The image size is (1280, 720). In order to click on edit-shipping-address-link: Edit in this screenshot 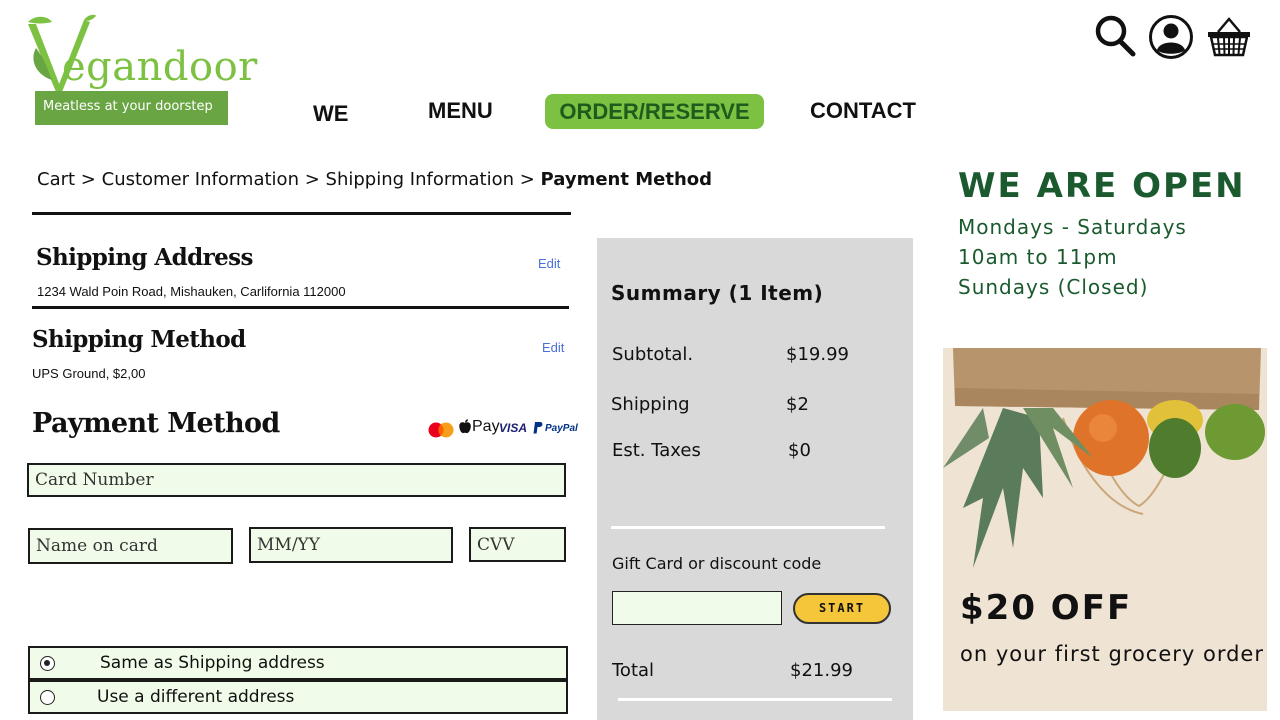, I will do `click(549, 263)`.